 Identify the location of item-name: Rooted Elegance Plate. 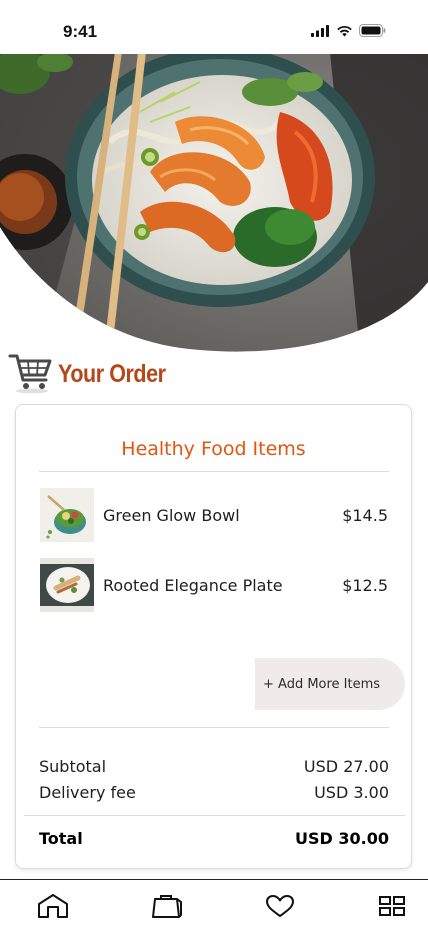
(193, 585).